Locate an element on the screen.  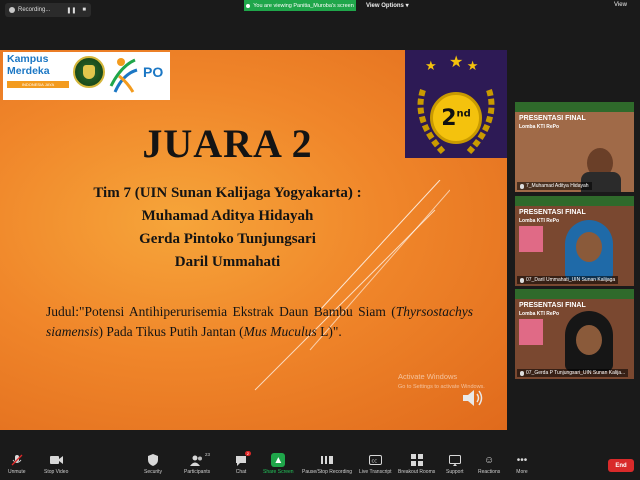
participants-button: 23 Participants is located at coordinates (197, 463).